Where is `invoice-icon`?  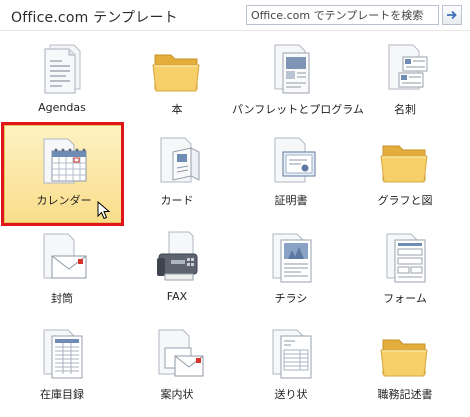
invoice-icon is located at coordinates (291, 355).